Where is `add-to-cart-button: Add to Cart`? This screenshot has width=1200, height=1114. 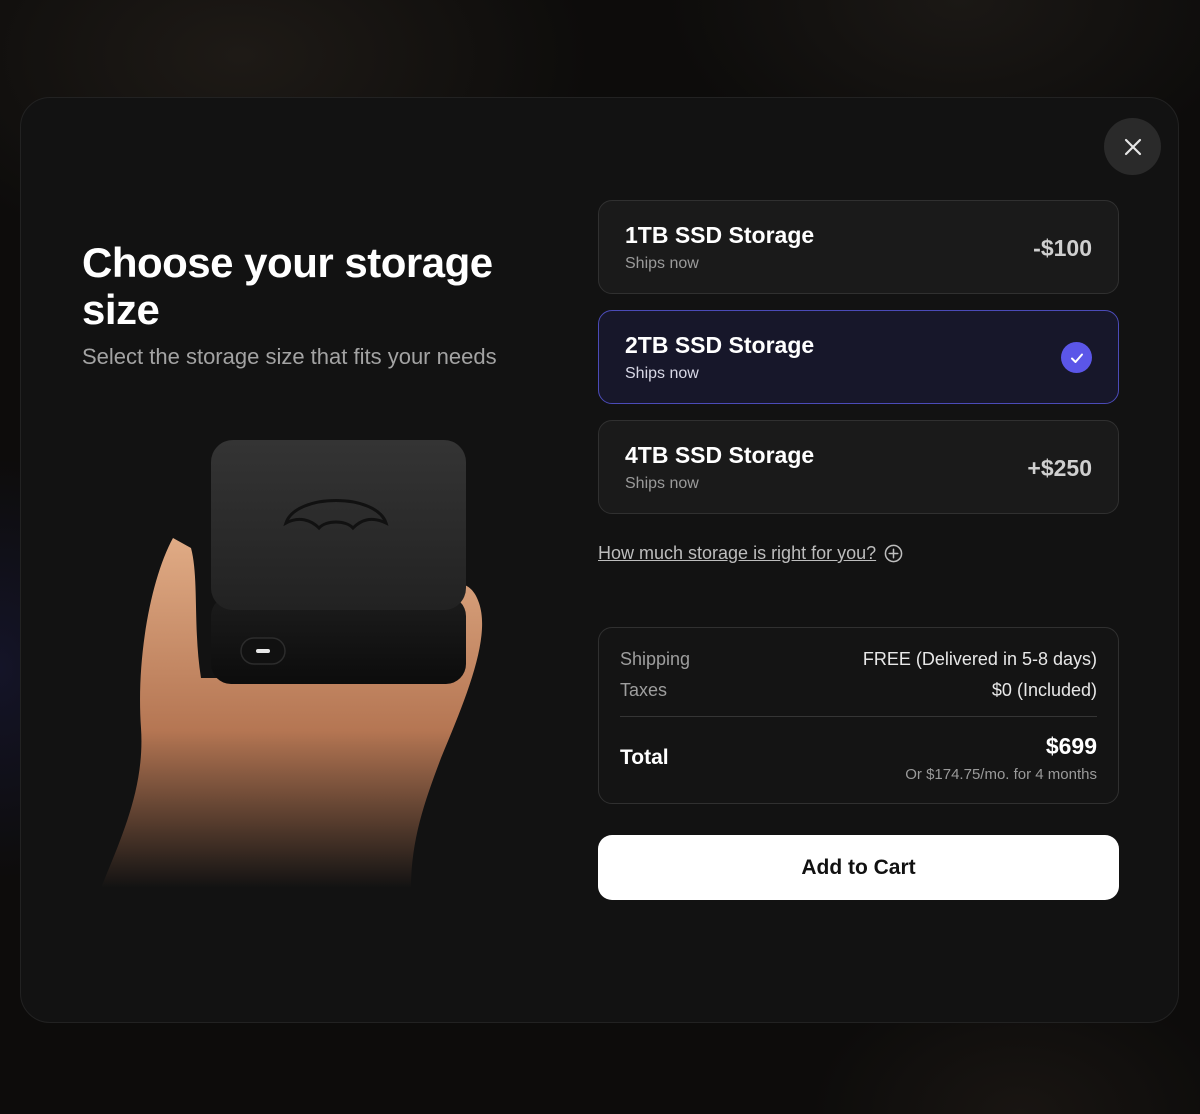
add-to-cart-button: Add to Cart is located at coordinates (858, 867).